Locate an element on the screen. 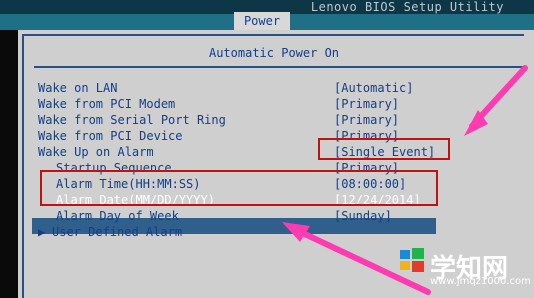 This screenshot has height=298, width=534. tab-power: Power is located at coordinates (262, 21).